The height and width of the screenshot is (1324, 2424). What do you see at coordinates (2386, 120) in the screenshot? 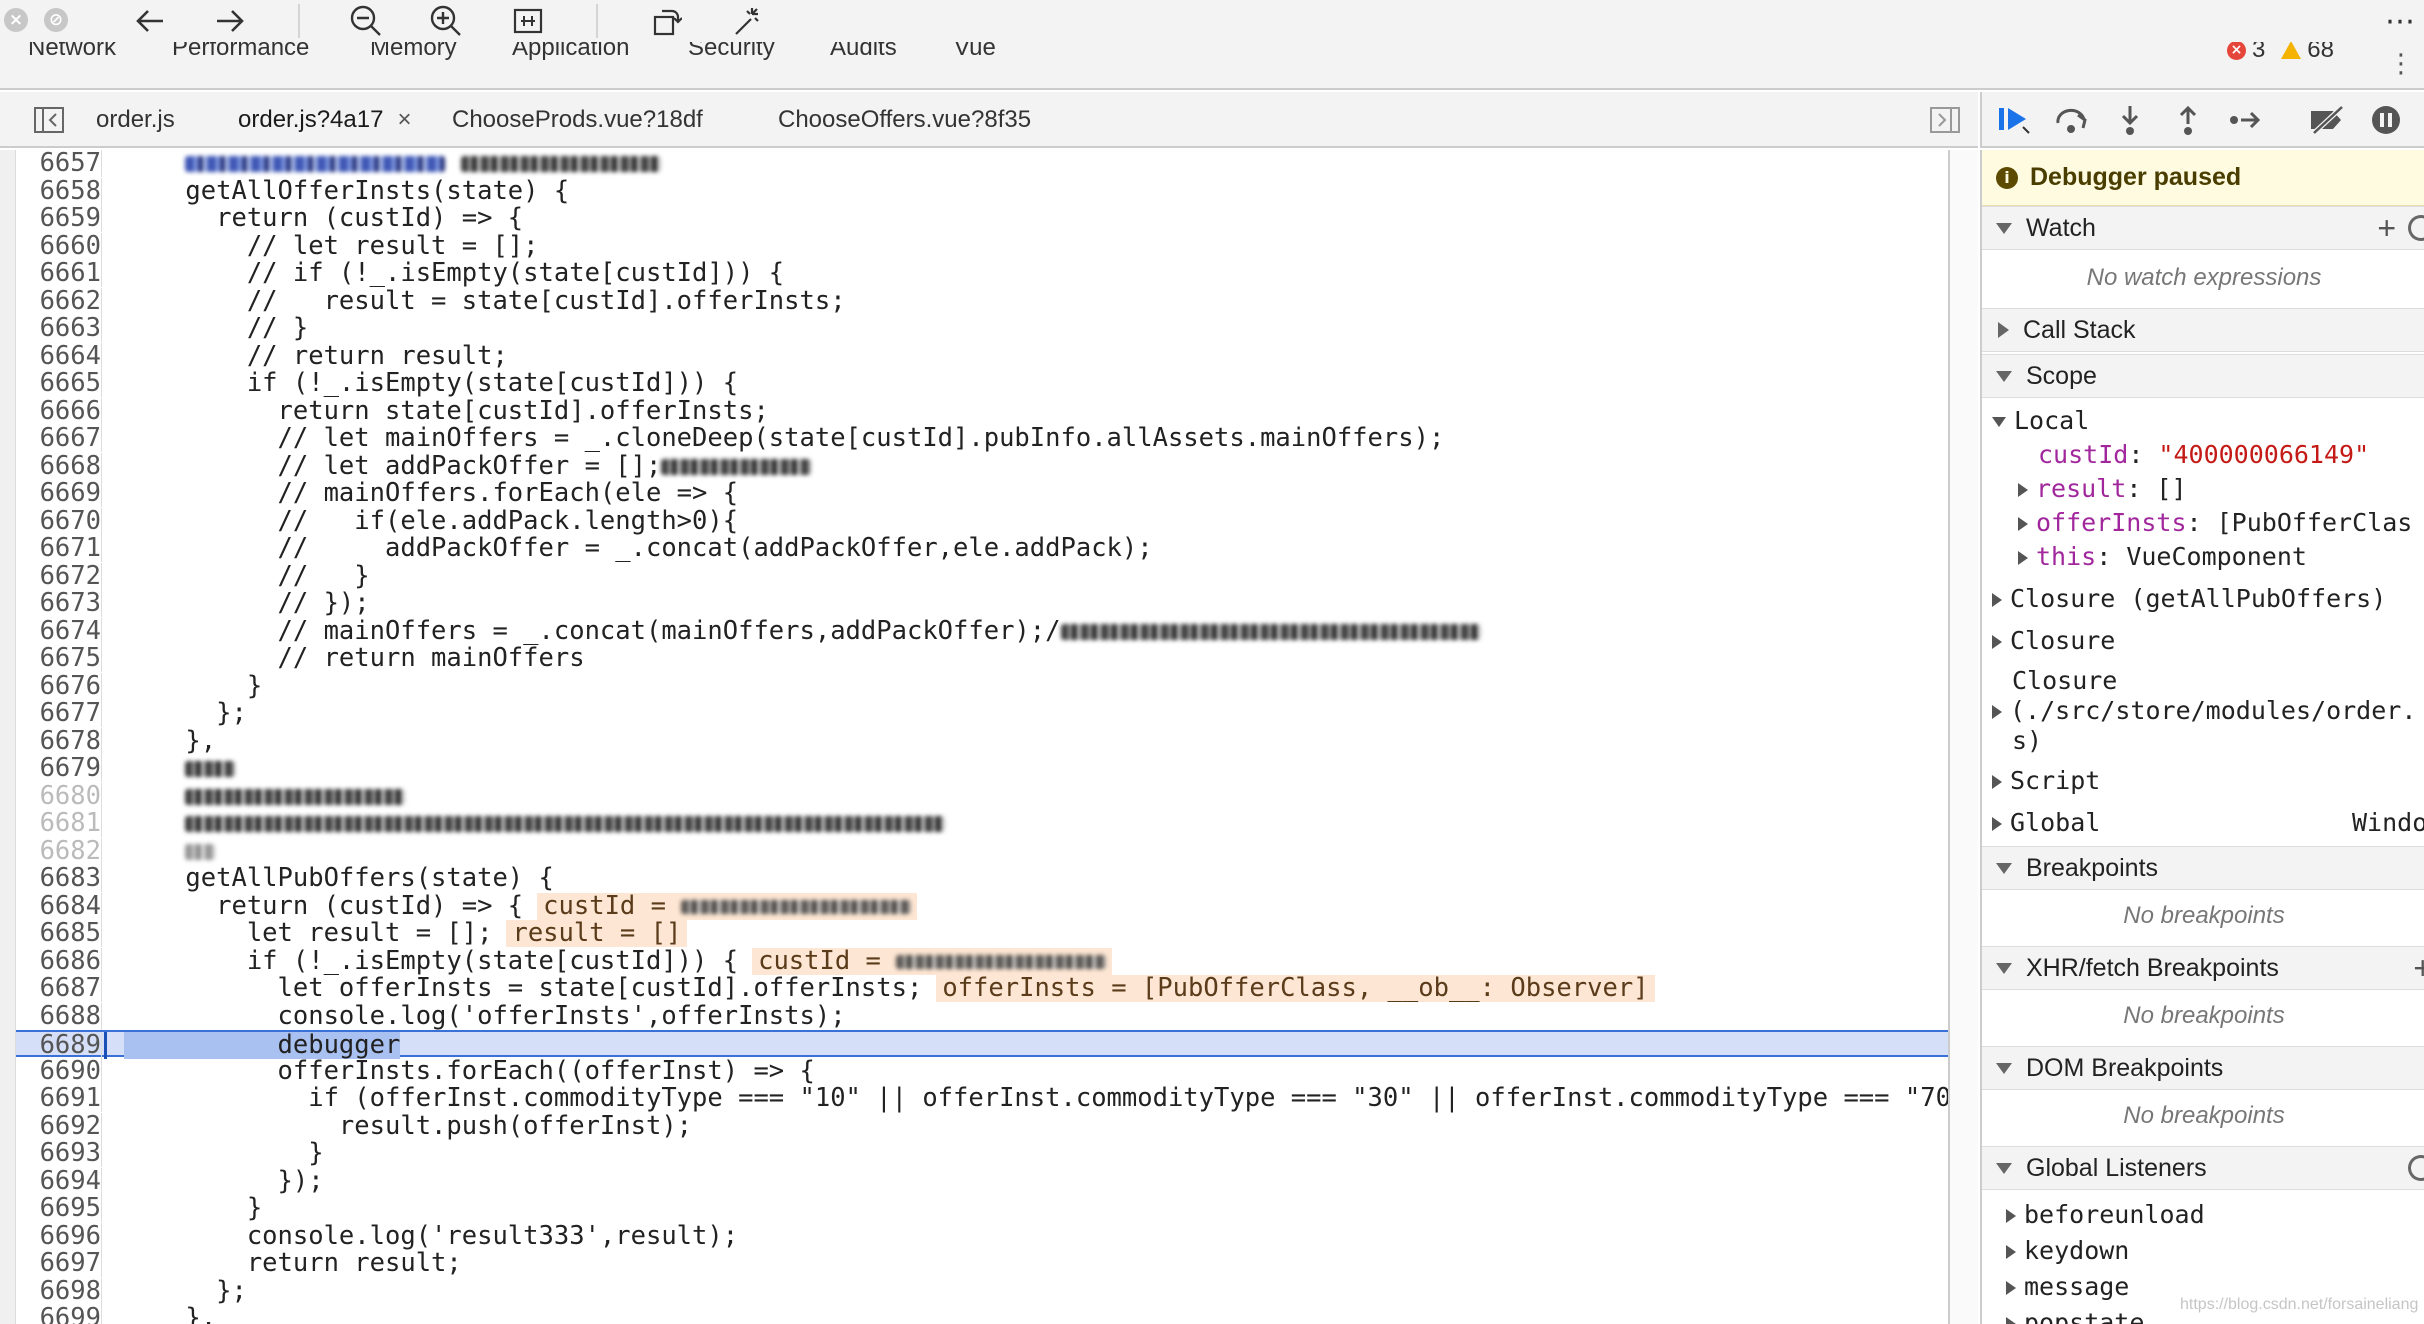
I see `pause-on-exceptions-icon` at bounding box center [2386, 120].